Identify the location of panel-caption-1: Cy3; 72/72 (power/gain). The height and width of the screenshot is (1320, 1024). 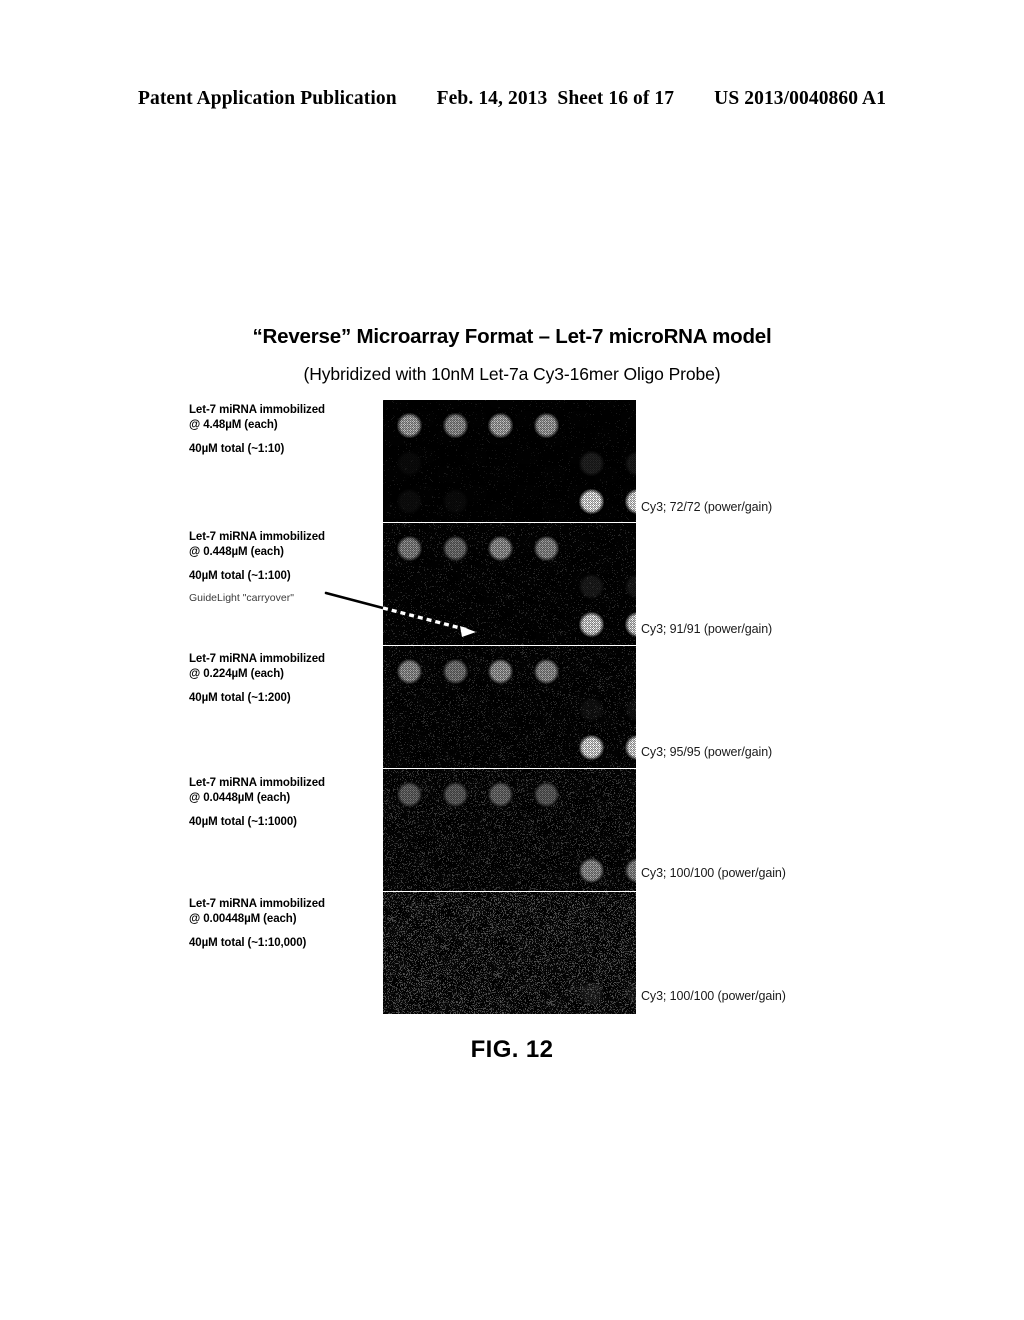
(707, 507).